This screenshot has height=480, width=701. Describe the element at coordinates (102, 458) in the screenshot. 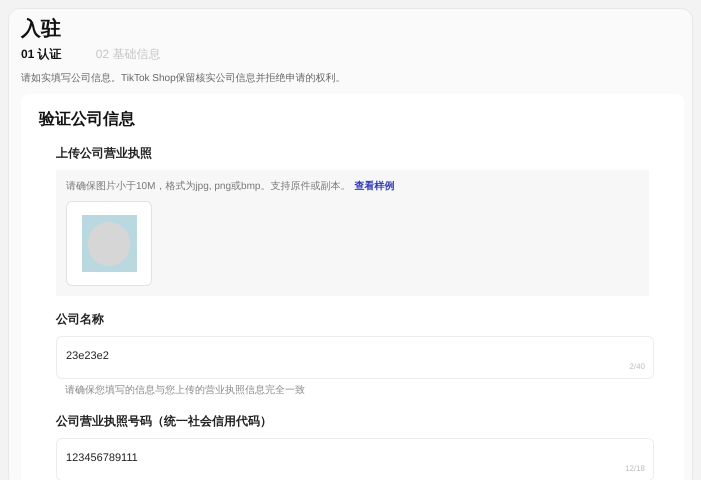

I see `input-value: 123456789111` at that location.